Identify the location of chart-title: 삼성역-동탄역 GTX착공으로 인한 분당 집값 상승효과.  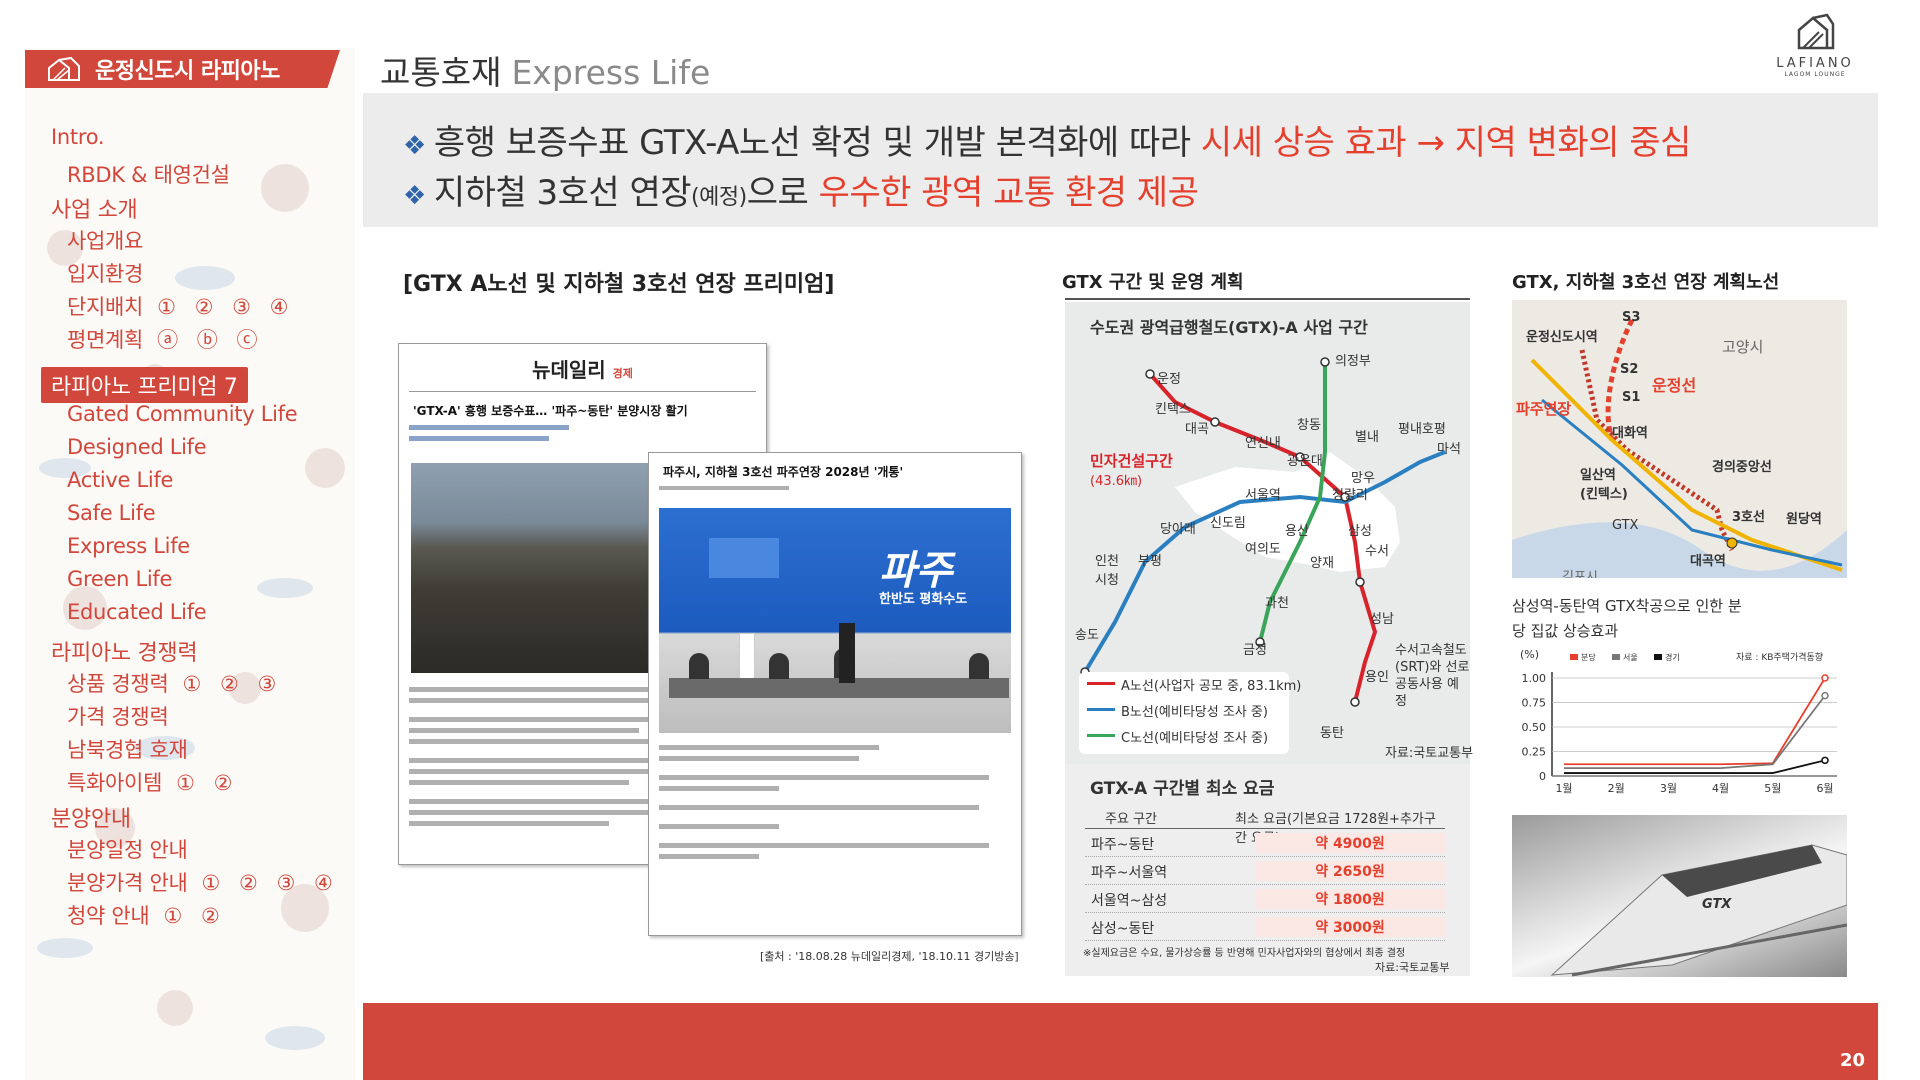
(1627, 618).